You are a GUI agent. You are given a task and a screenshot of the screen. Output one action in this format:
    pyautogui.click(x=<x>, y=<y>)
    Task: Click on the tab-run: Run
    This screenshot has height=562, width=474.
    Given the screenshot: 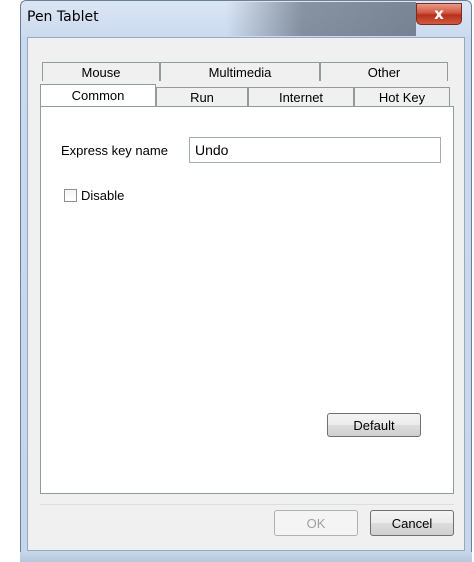 What is the action you would take?
    pyautogui.click(x=202, y=96)
    